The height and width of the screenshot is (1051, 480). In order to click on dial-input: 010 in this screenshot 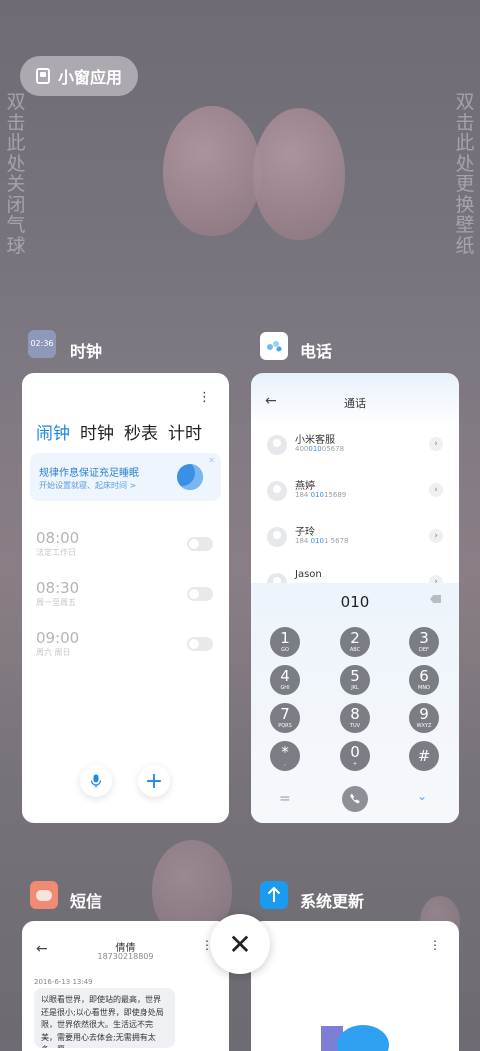, I will do `click(355, 602)`.